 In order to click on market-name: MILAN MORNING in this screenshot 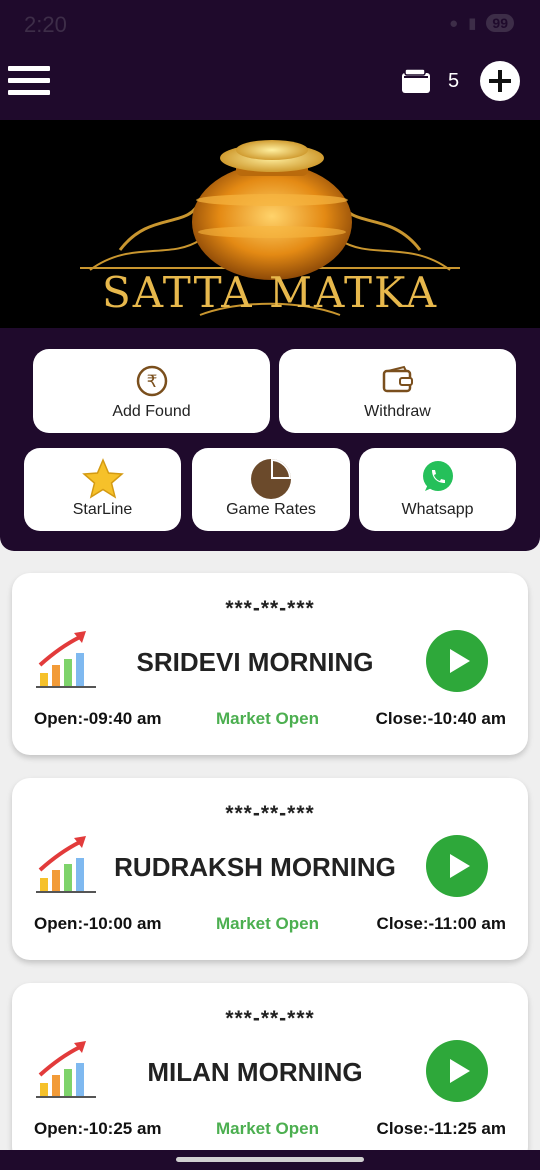, I will do `click(255, 1072)`.